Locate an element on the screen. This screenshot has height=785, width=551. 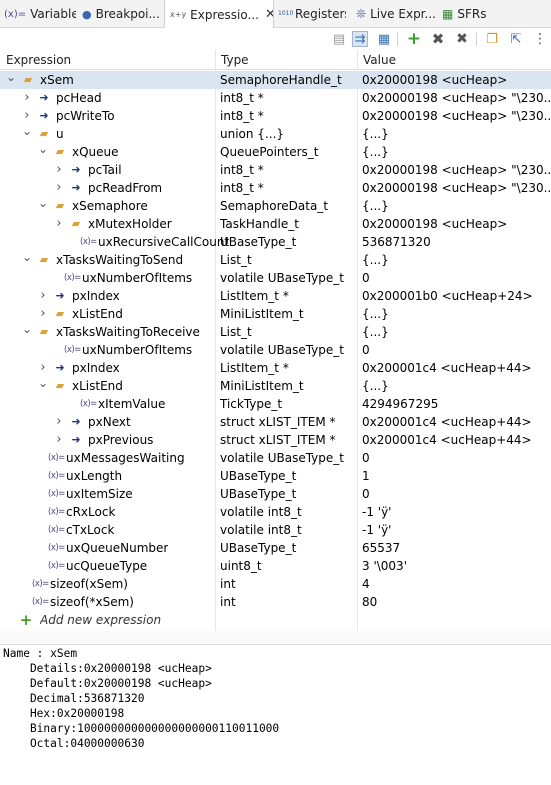
add-expression-row: + Add new expression is located at coordinates (275, 620).